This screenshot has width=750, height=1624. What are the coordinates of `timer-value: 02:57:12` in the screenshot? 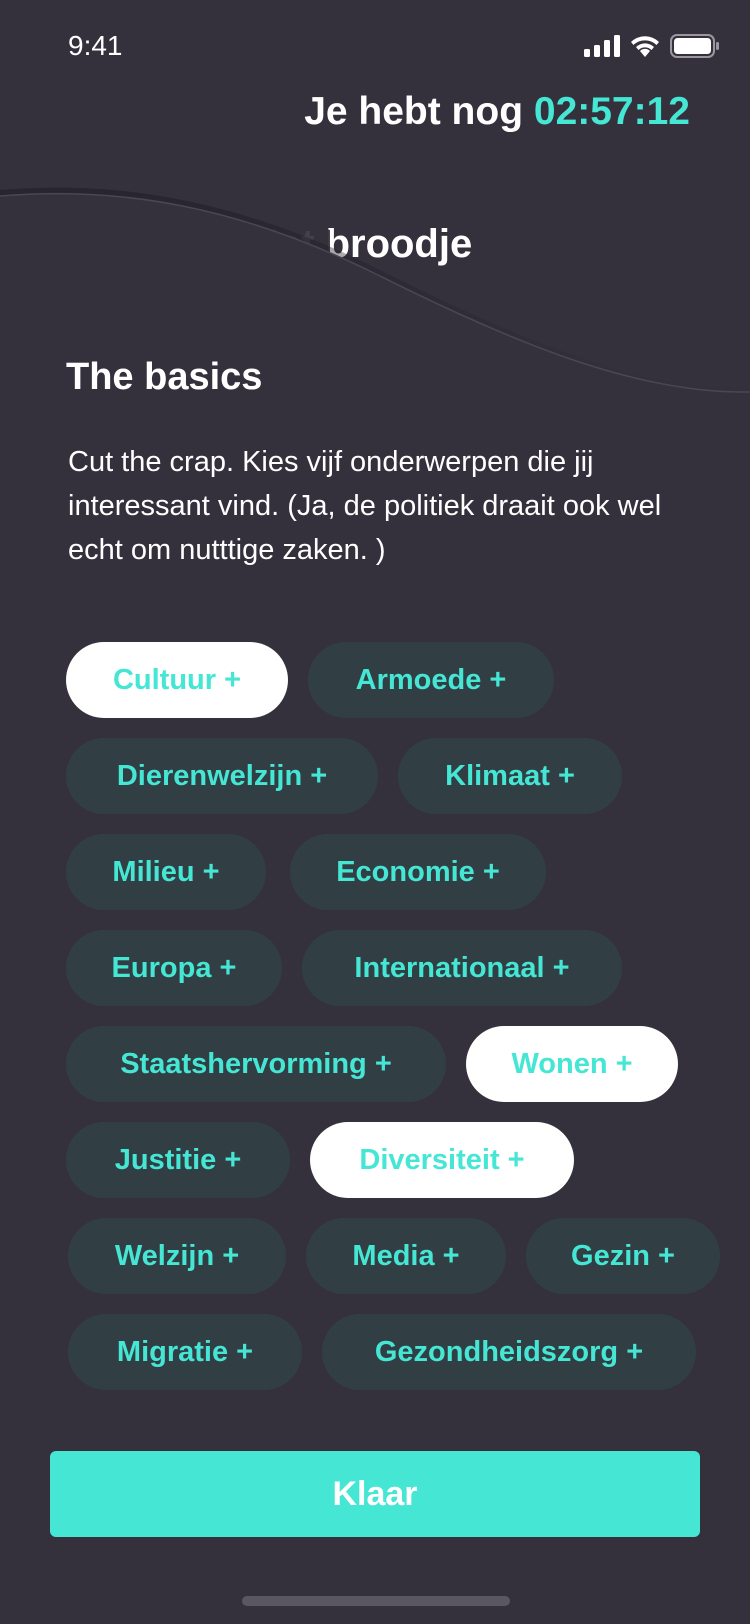 It's located at (611, 111).